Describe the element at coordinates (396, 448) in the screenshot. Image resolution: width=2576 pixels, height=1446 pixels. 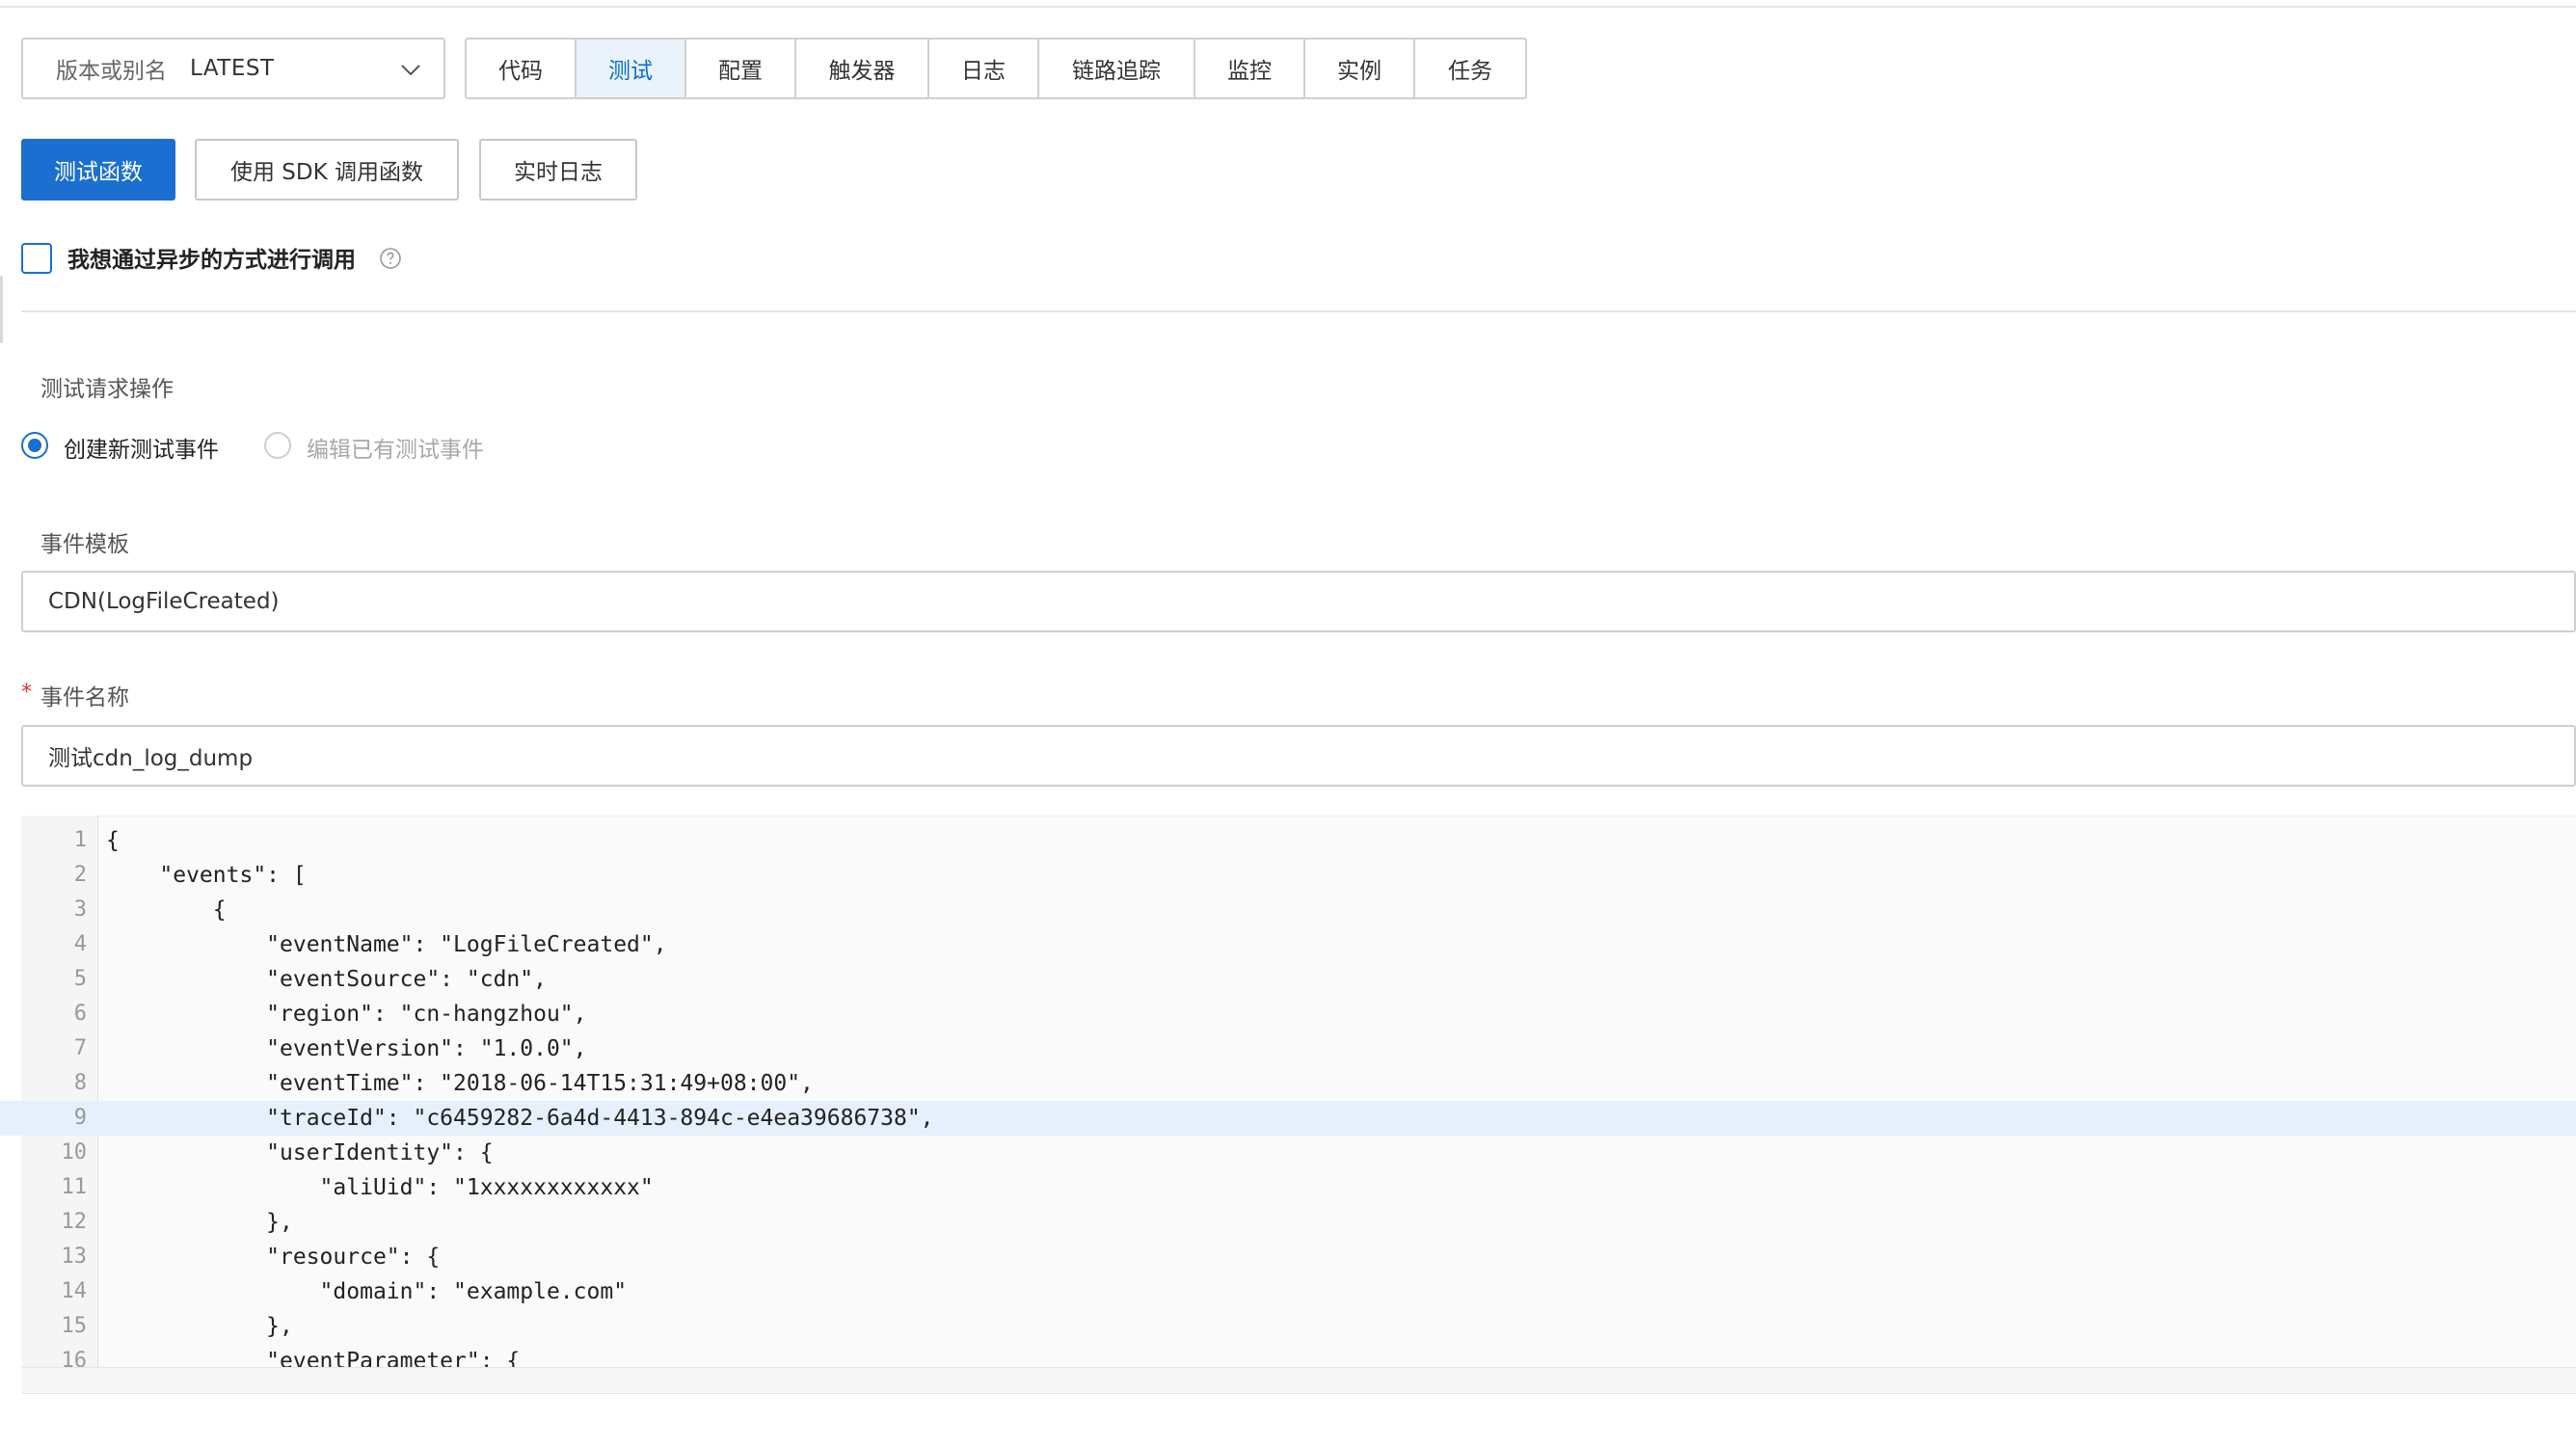
I see `radio-edit-existing-event-label: 编辑已有测试事件` at that location.